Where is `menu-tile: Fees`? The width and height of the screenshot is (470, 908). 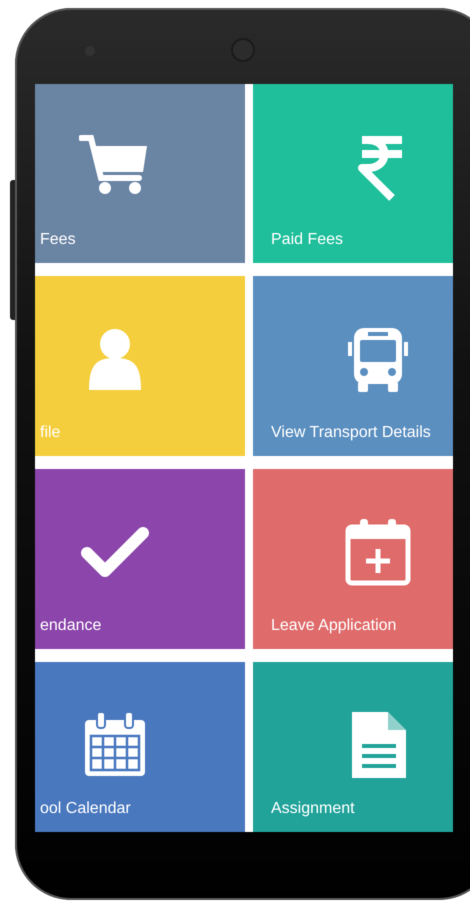
menu-tile: Fees is located at coordinates (140, 173).